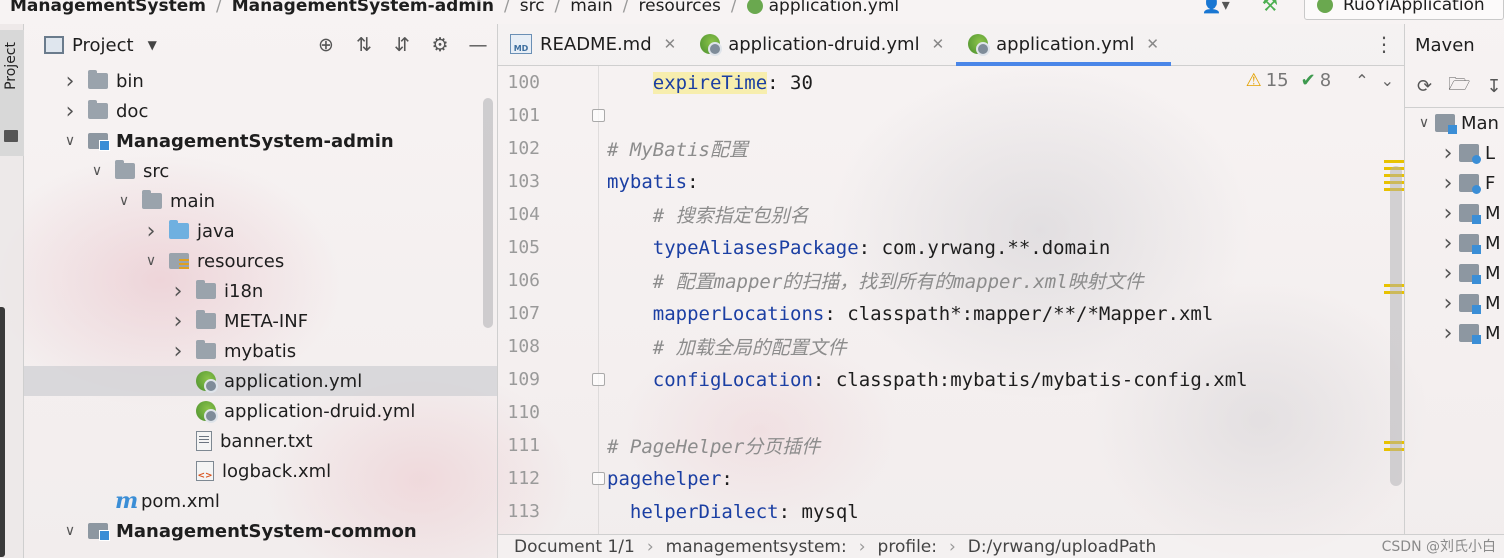 The image size is (1504, 558). What do you see at coordinates (1270, 8) in the screenshot?
I see `build-hammer-icon: ⚒` at bounding box center [1270, 8].